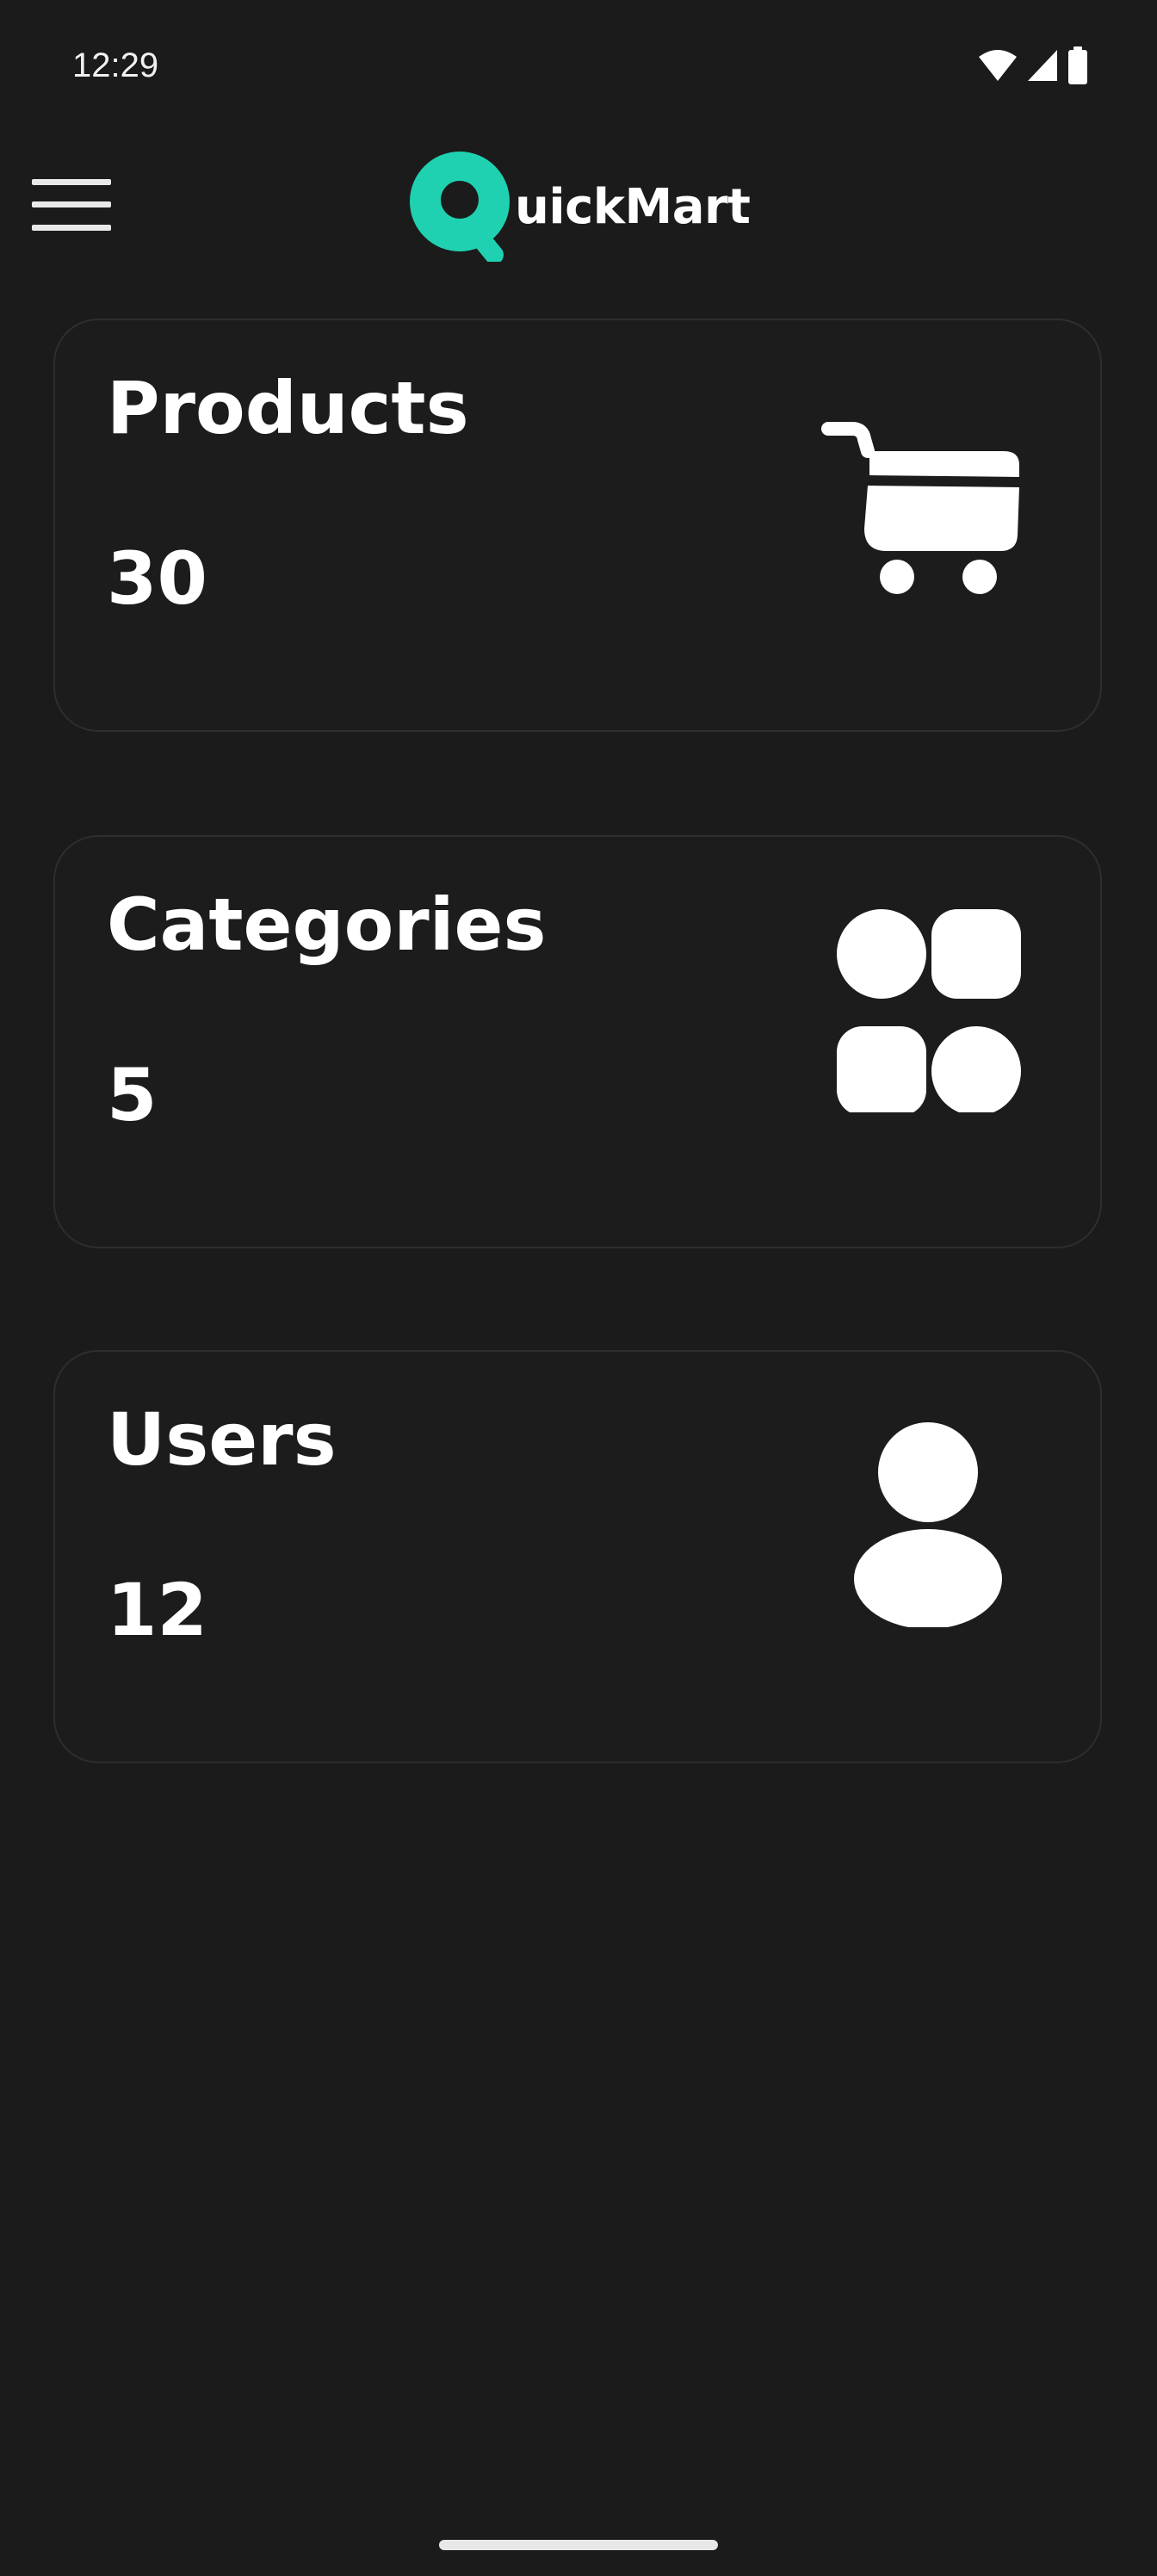  Describe the element at coordinates (1043, 65) in the screenshot. I see `signal-icon` at that location.